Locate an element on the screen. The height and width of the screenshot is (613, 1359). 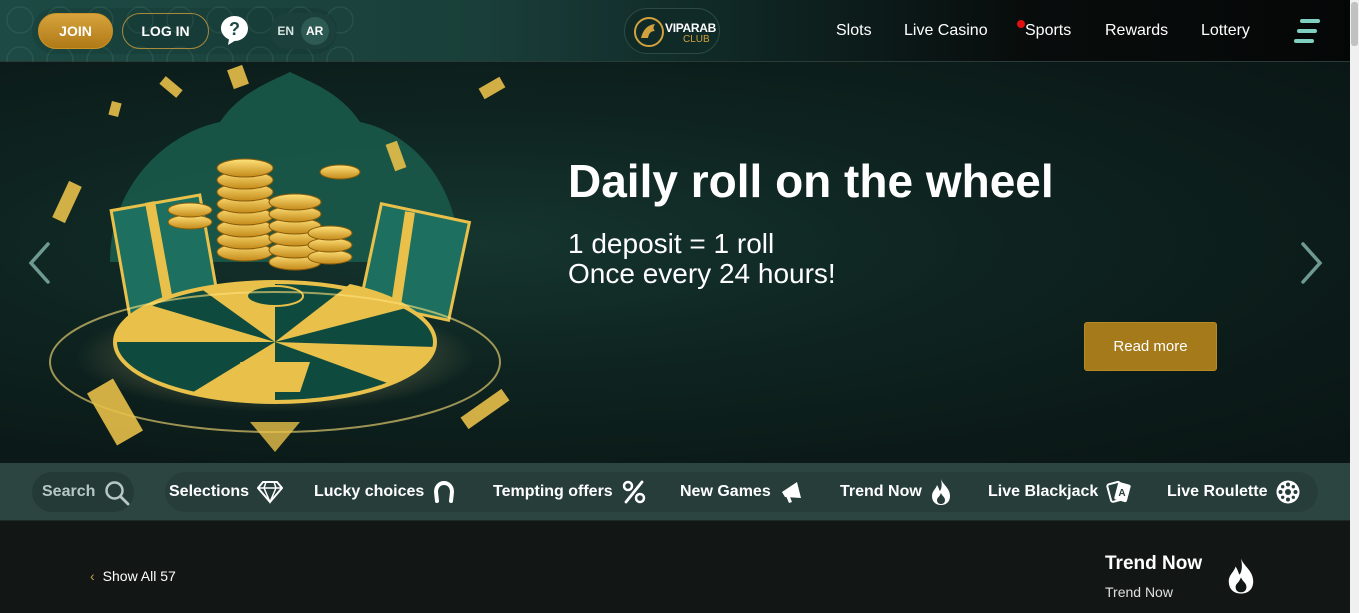
show-all-label: Show All 57 is located at coordinates (139, 576).